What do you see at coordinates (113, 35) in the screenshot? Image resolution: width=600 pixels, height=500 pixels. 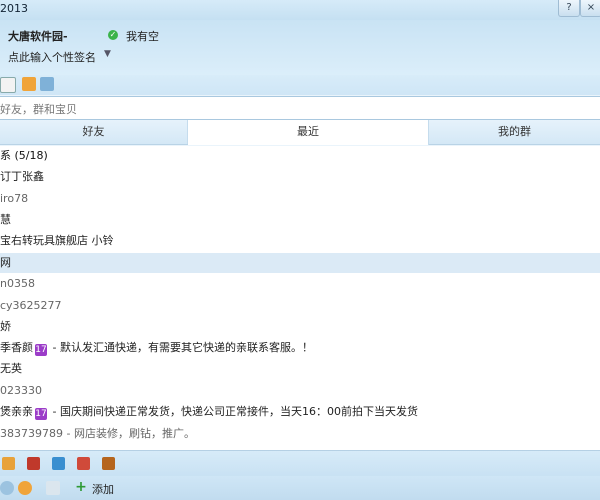 I see `online-status-icon: ✓` at bounding box center [113, 35].